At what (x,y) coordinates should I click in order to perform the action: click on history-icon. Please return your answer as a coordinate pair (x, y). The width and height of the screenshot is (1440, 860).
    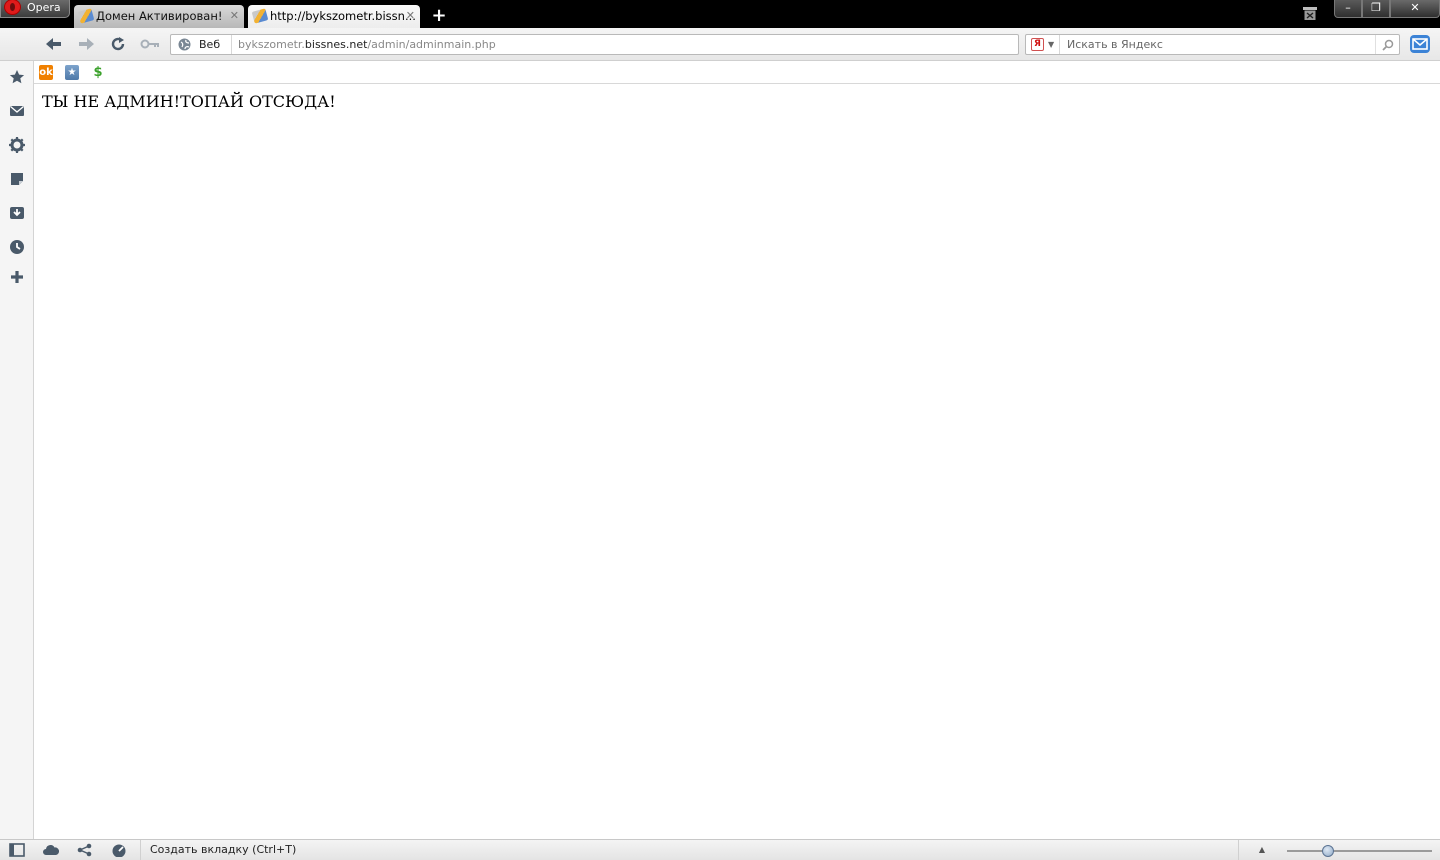
    Looking at the image, I should click on (17, 247).